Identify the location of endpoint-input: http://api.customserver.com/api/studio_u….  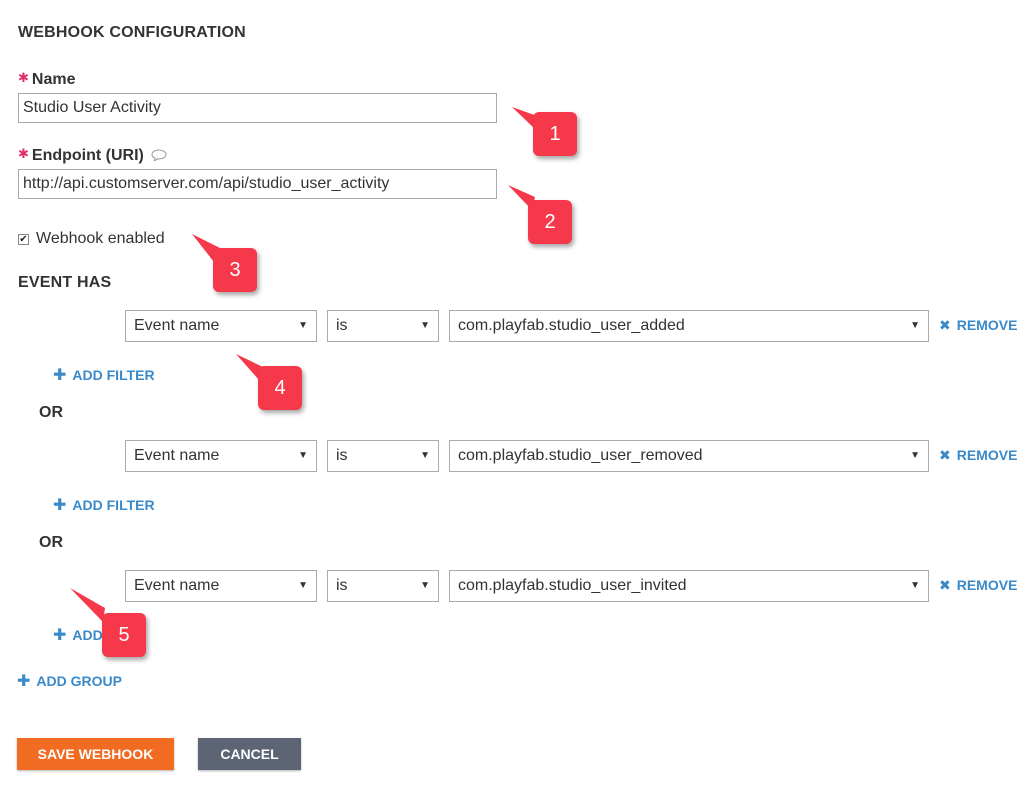
(257, 184).